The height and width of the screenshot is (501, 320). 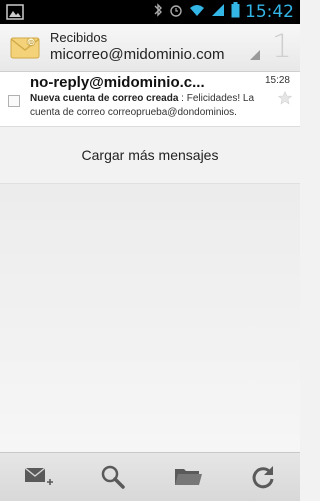 I want to click on unread-count: 1, so click(x=281, y=46).